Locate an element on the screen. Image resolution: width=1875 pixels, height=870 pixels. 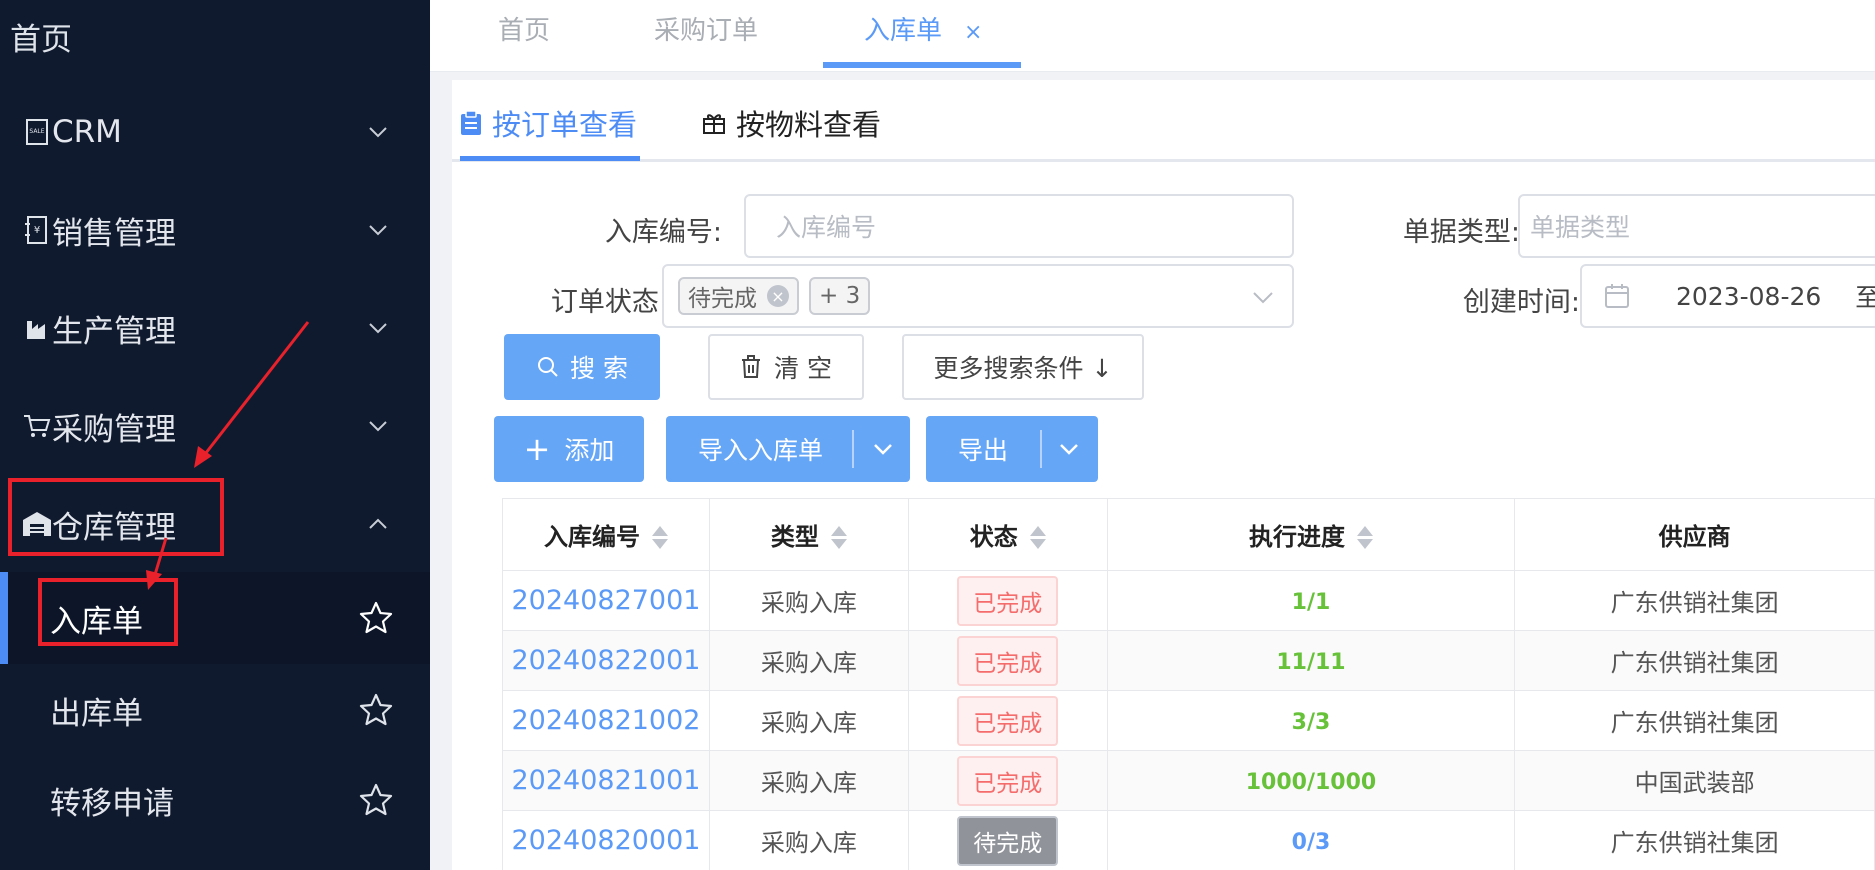
calendar-icon is located at coordinates (1617, 296).